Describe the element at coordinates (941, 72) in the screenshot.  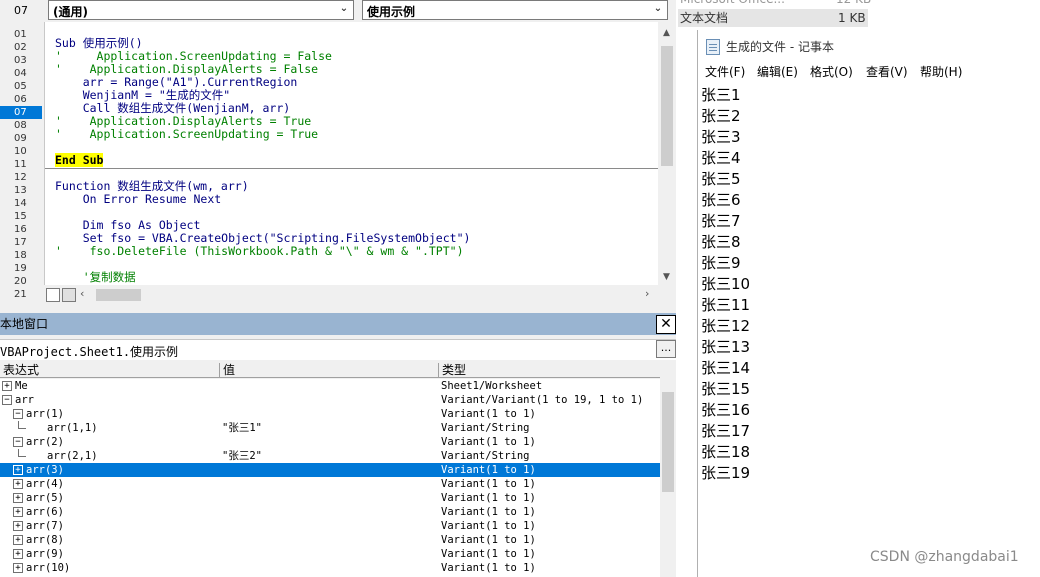
I see `menu-help: 帮助(H)` at that location.